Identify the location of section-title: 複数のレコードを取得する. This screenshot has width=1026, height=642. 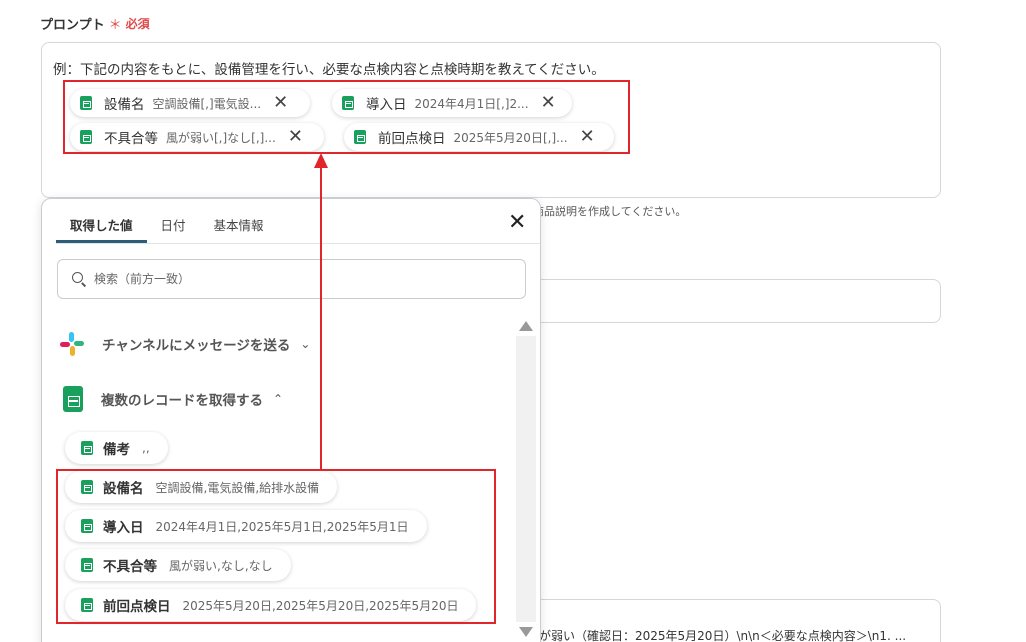
(182, 401).